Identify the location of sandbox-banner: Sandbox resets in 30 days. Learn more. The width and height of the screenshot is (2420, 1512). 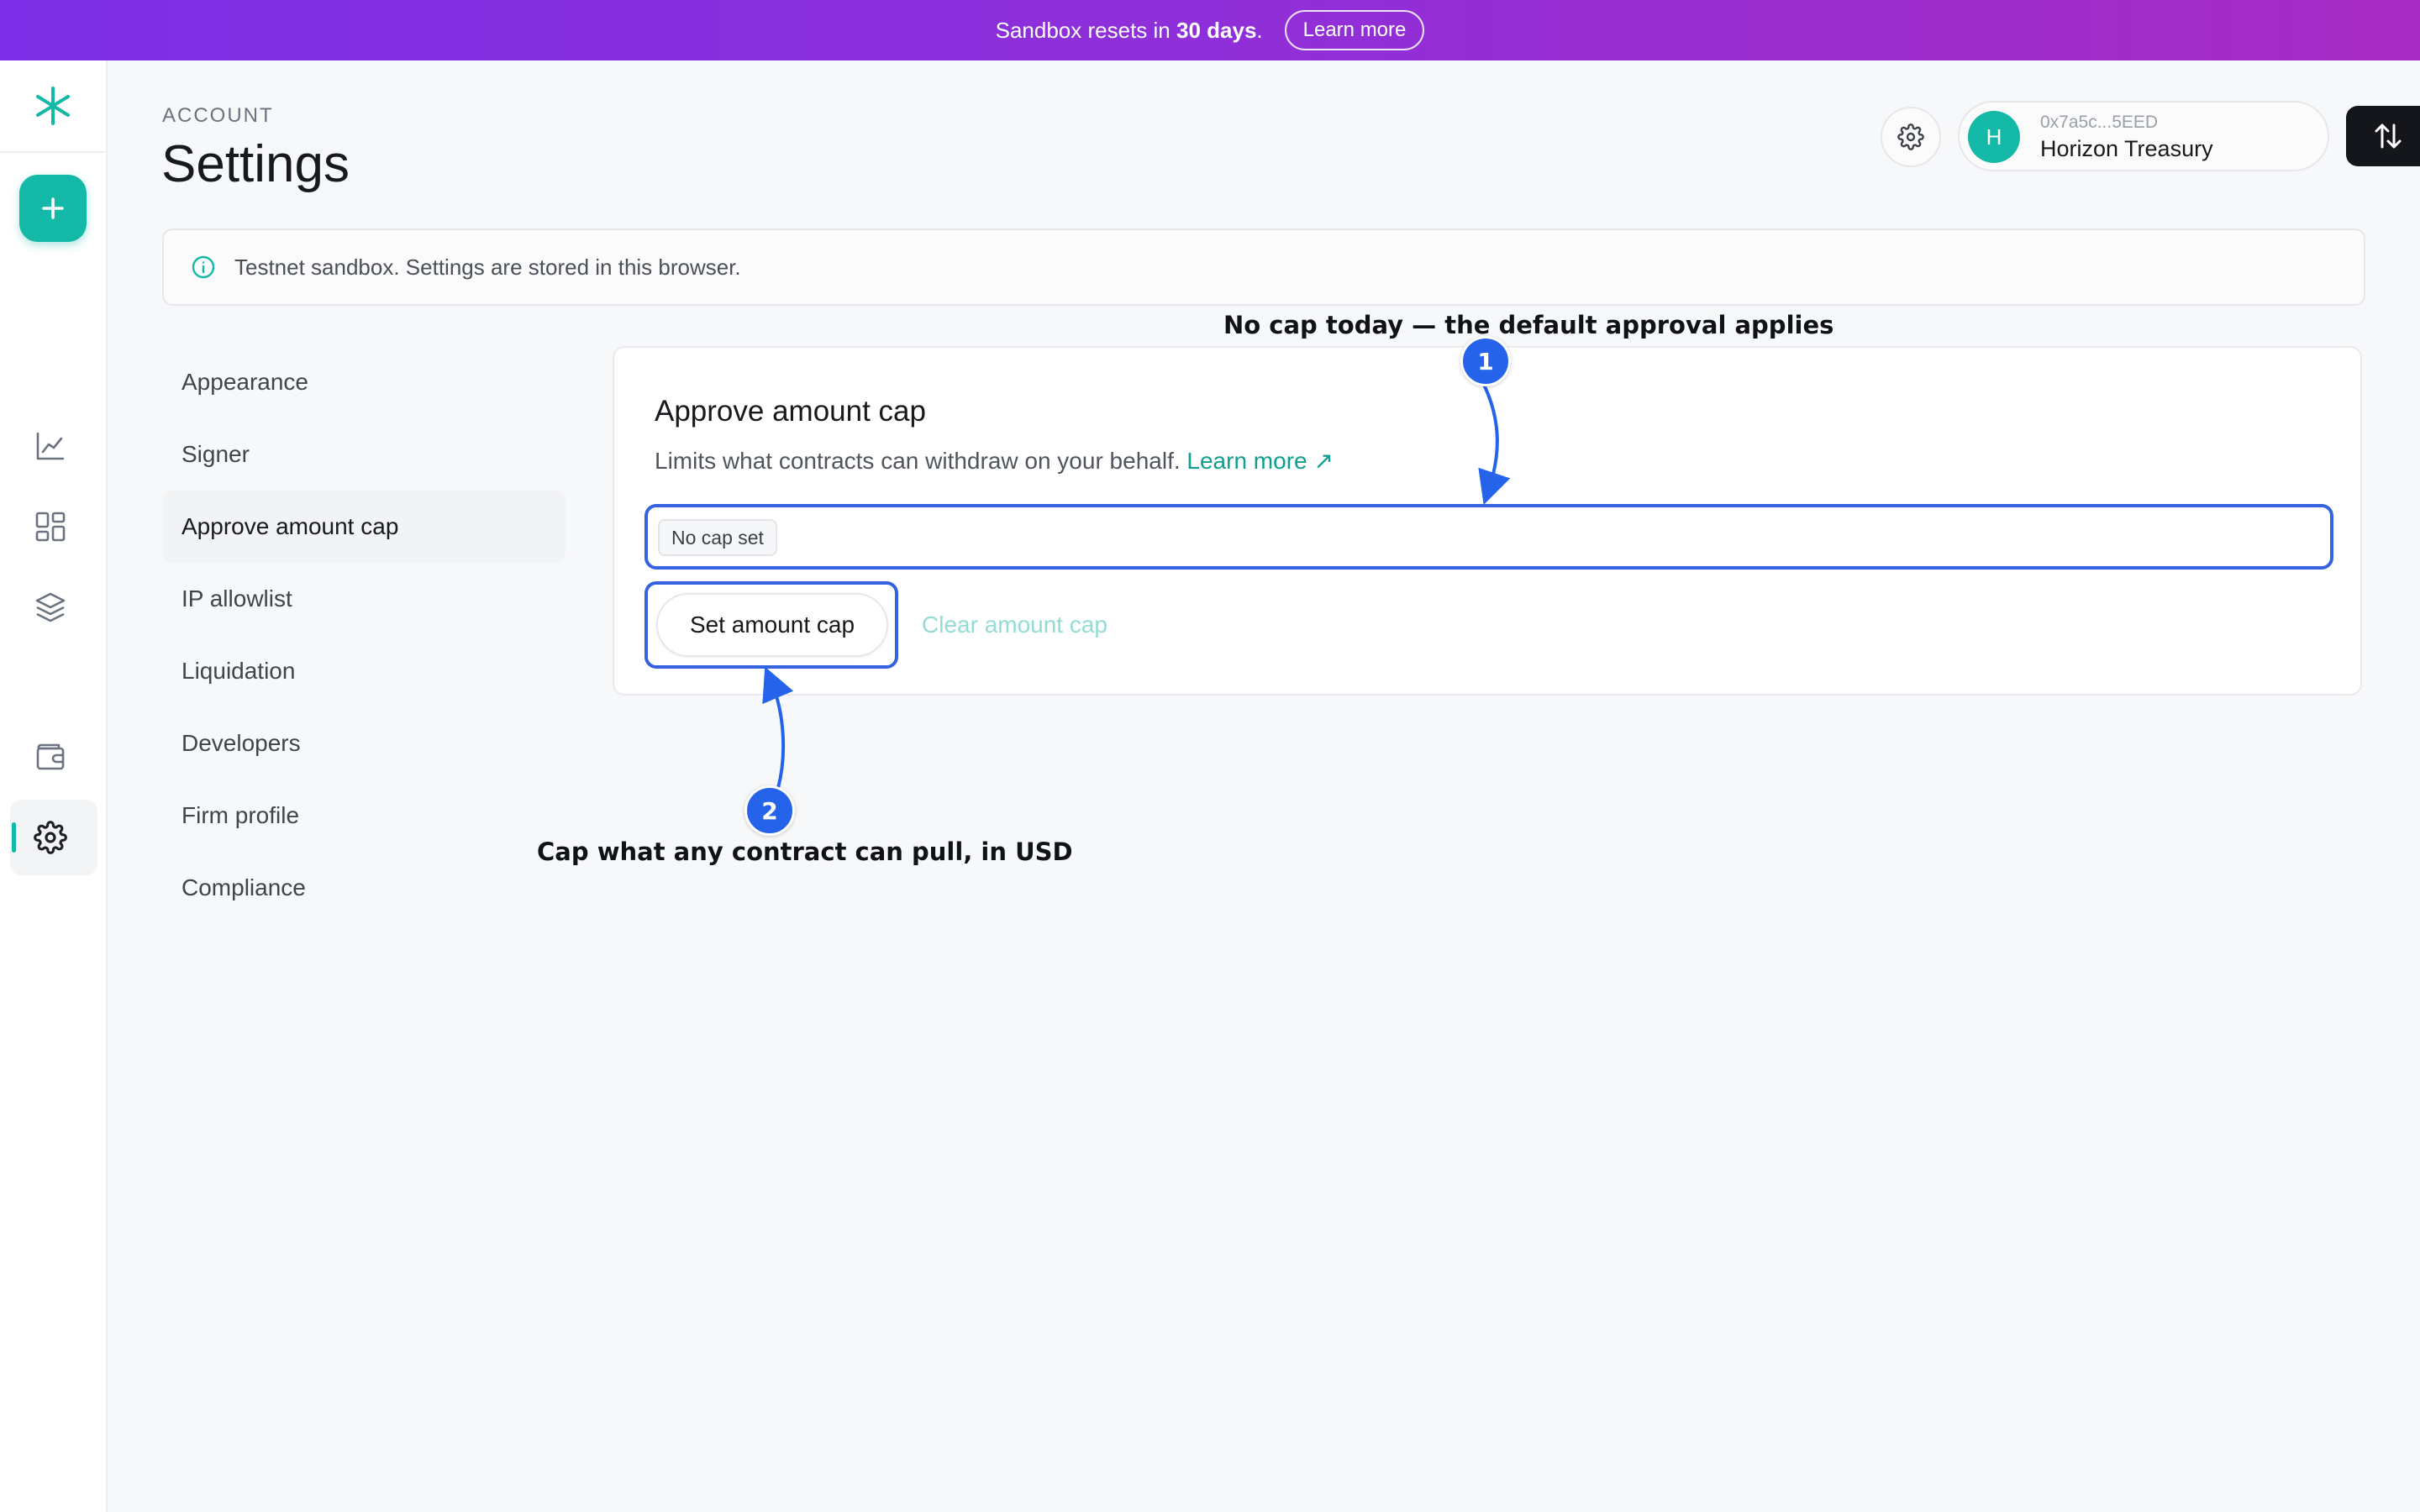
(1210, 30).